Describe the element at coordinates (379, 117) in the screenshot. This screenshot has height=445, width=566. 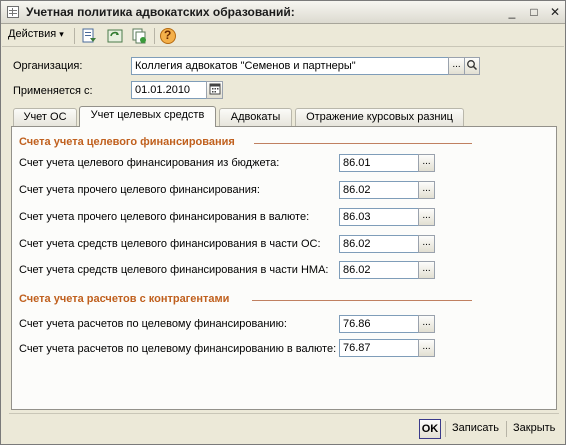
I see `tab-kursovye-raznicy: Отражение курсовых разниц` at that location.